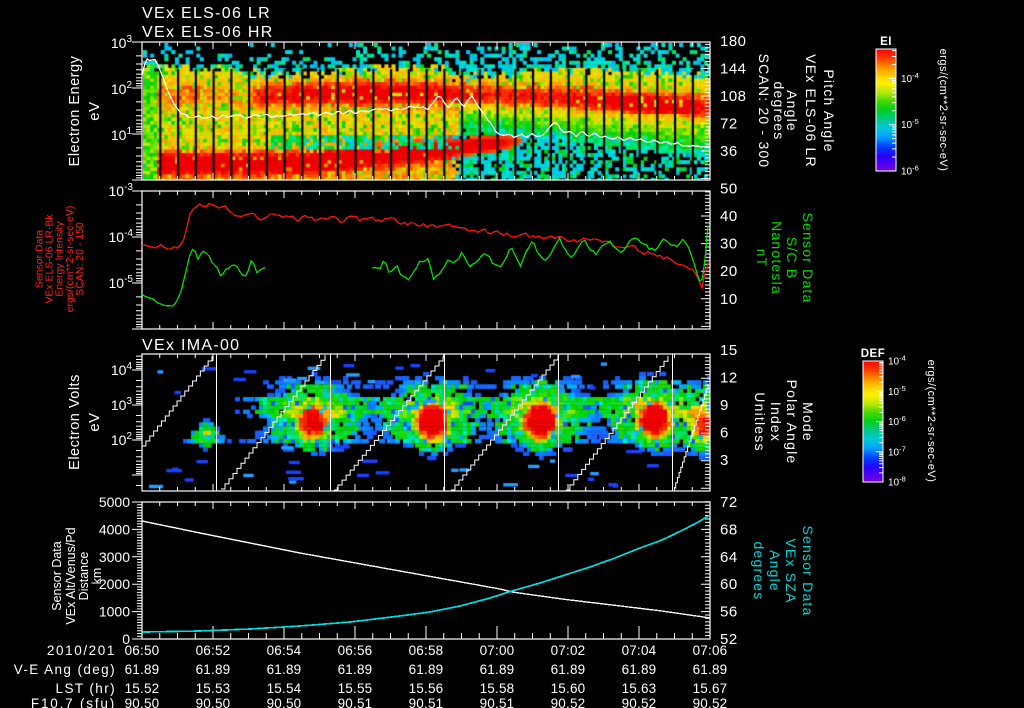 This screenshot has height=708, width=1024. I want to click on svg-text: 4000, so click(114, 529).